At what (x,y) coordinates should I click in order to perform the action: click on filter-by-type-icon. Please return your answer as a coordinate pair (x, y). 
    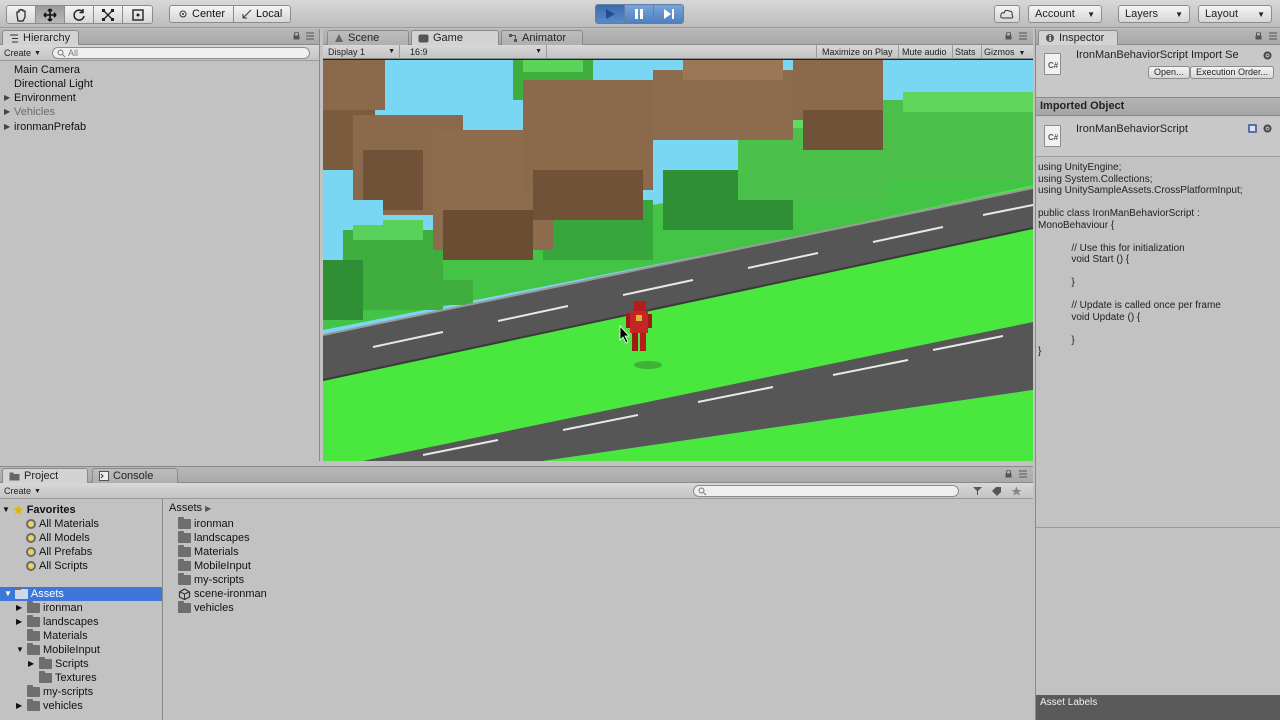
    Looking at the image, I should click on (977, 491).